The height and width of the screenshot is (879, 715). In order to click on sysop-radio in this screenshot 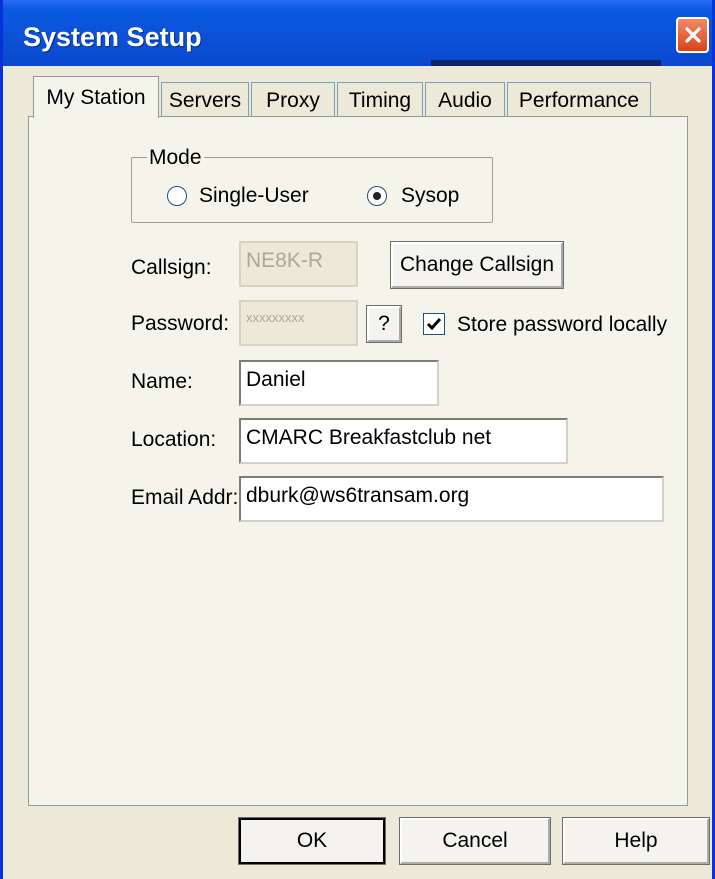, I will do `click(377, 196)`.